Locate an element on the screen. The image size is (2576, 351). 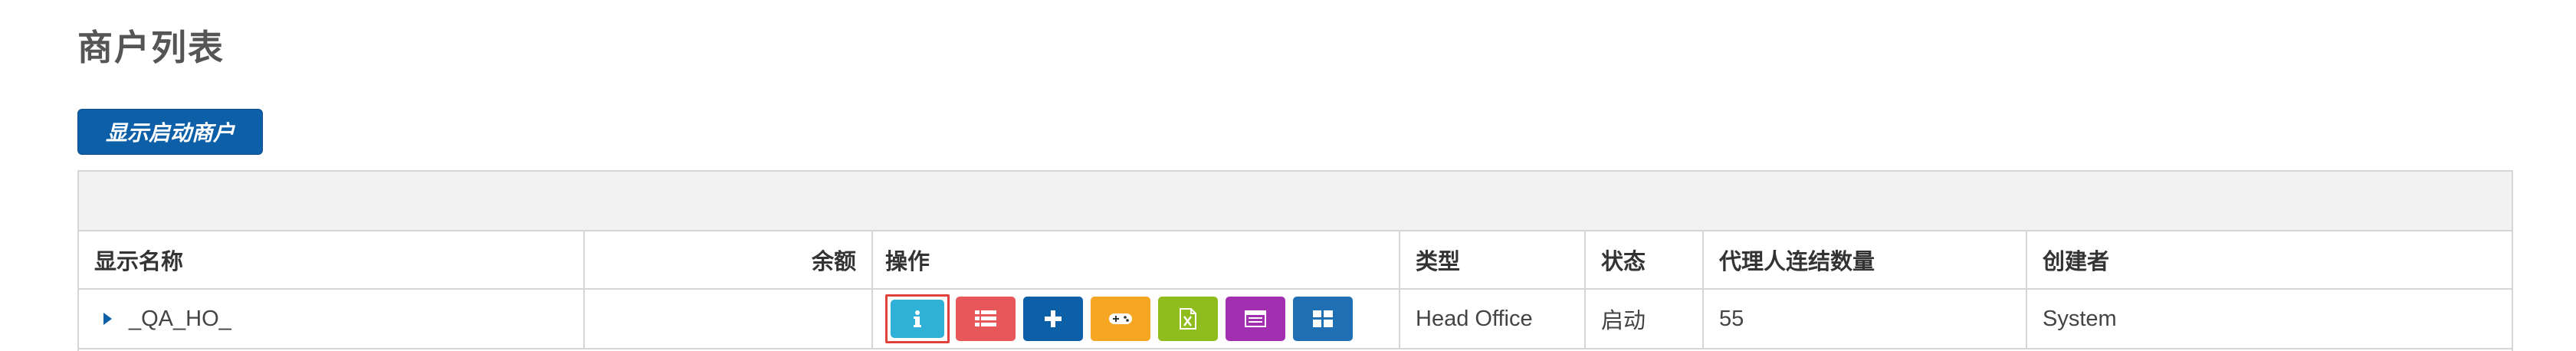
export-excel-button is located at coordinates (1188, 319).